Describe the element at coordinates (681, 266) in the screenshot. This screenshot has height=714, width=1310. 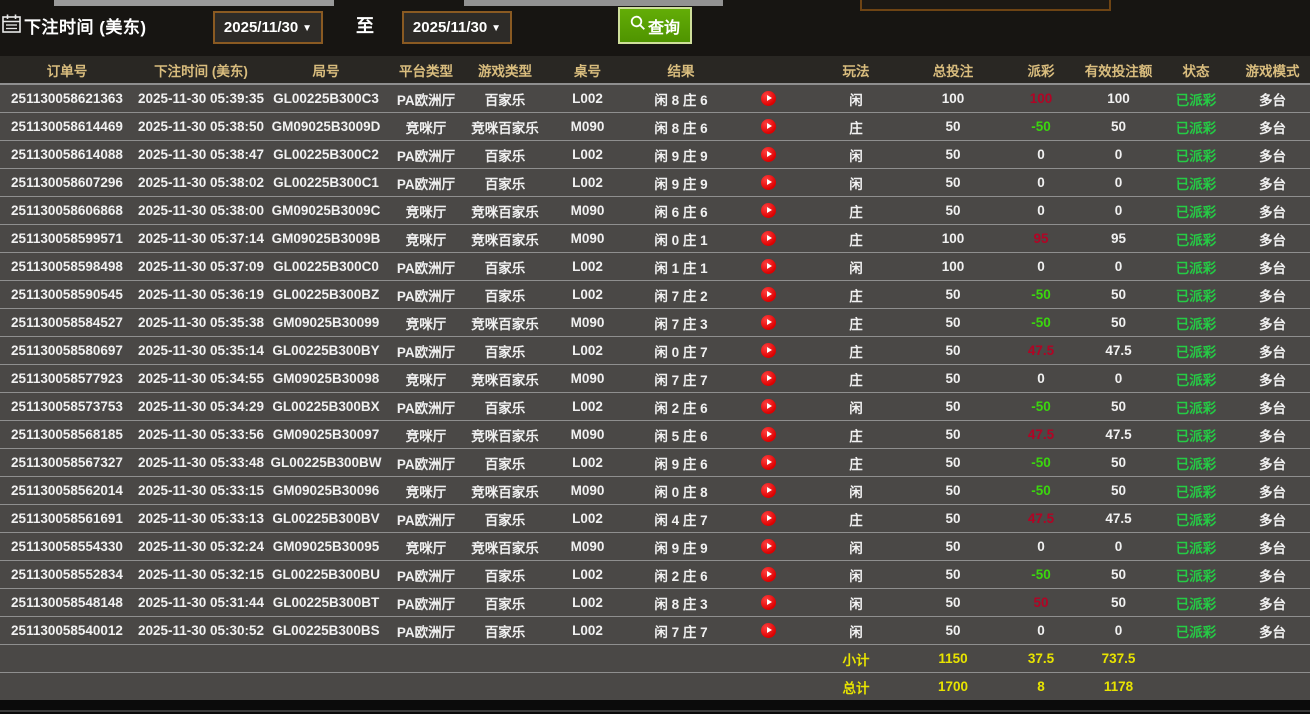
I see `result-cell: 闲 1 庄 1` at that location.